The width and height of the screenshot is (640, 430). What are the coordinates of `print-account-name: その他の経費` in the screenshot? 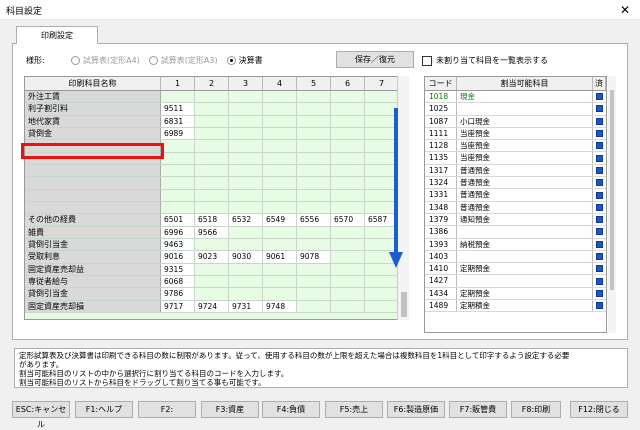 It's located at (93, 220).